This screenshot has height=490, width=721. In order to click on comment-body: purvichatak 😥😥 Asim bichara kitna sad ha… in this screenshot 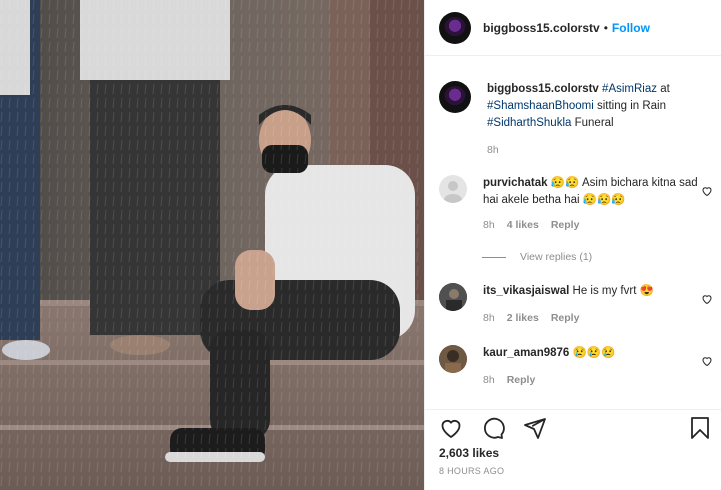, I will do `click(595, 204)`.